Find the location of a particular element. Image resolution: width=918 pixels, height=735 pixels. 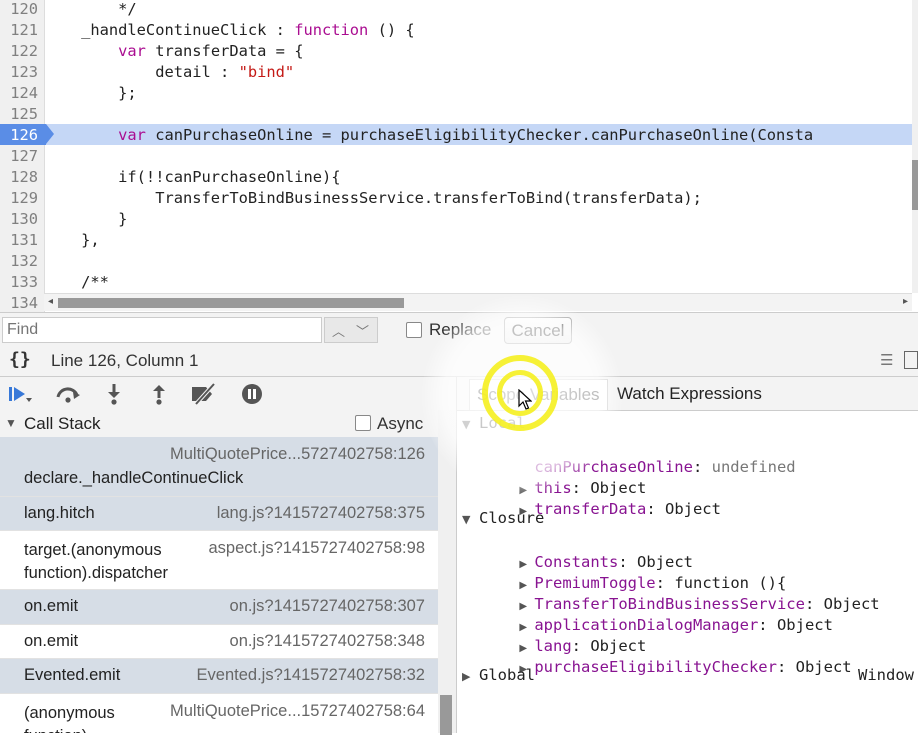

frame-function: target.(anonymous function).dispatcher is located at coordinates (96, 561).